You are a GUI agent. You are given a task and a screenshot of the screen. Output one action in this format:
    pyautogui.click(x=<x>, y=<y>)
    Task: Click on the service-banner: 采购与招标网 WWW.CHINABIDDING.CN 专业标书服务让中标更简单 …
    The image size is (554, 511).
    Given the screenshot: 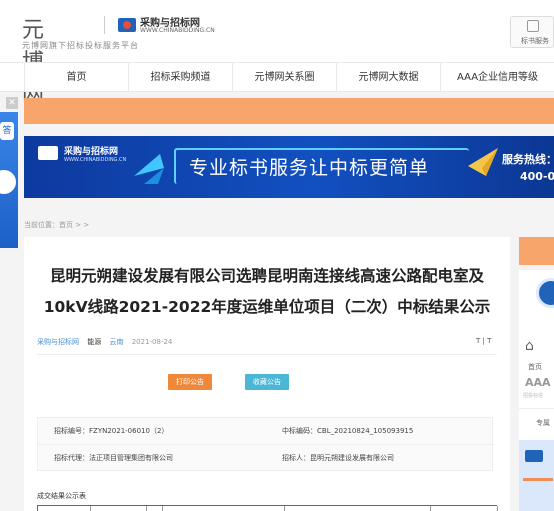 What is the action you would take?
    pyautogui.click(x=289, y=167)
    